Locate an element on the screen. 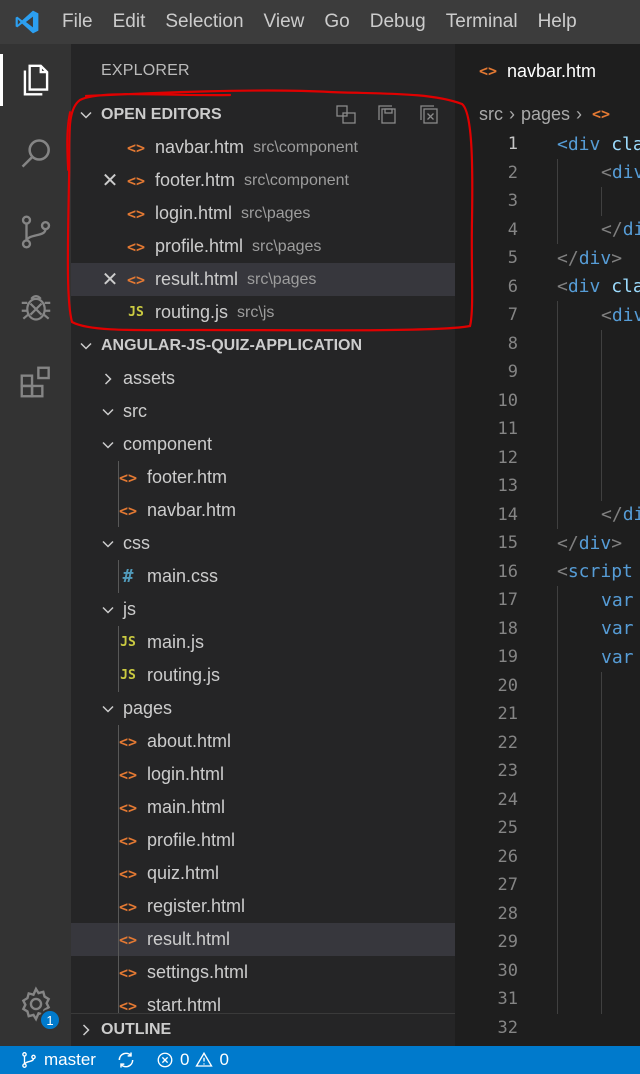  open-editor-item: <> login.html src\pages is located at coordinates (263, 213).